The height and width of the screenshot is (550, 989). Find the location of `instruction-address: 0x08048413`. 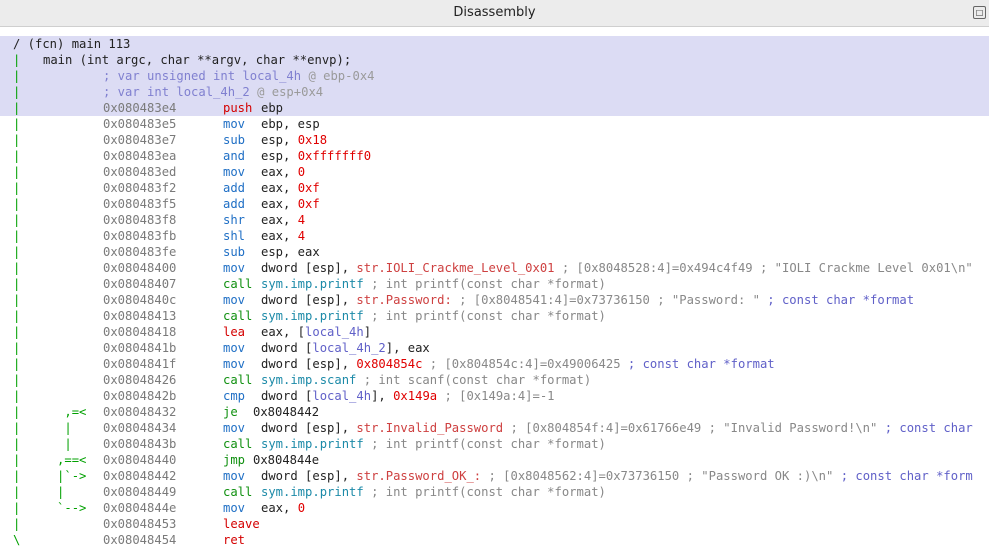

instruction-address: 0x08048413 is located at coordinates (139, 316).